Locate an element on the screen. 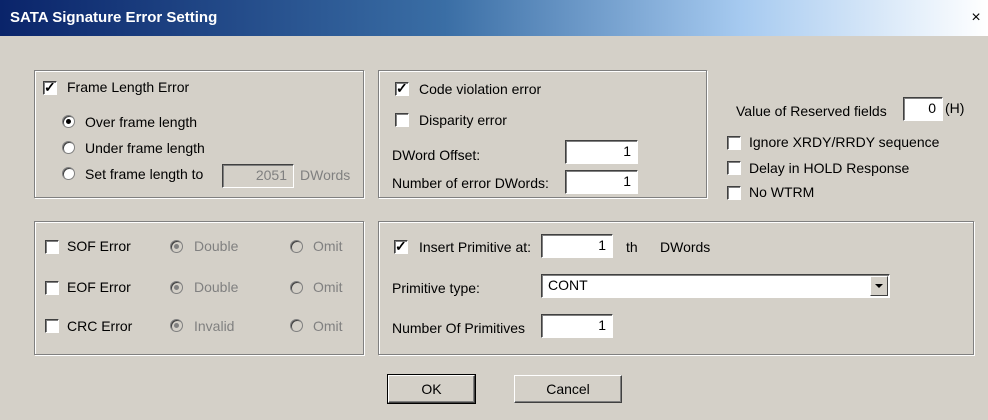 The image size is (988, 420). ignore-xrdy-label: Ignore XRDY/RRDY sequence is located at coordinates (844, 142).